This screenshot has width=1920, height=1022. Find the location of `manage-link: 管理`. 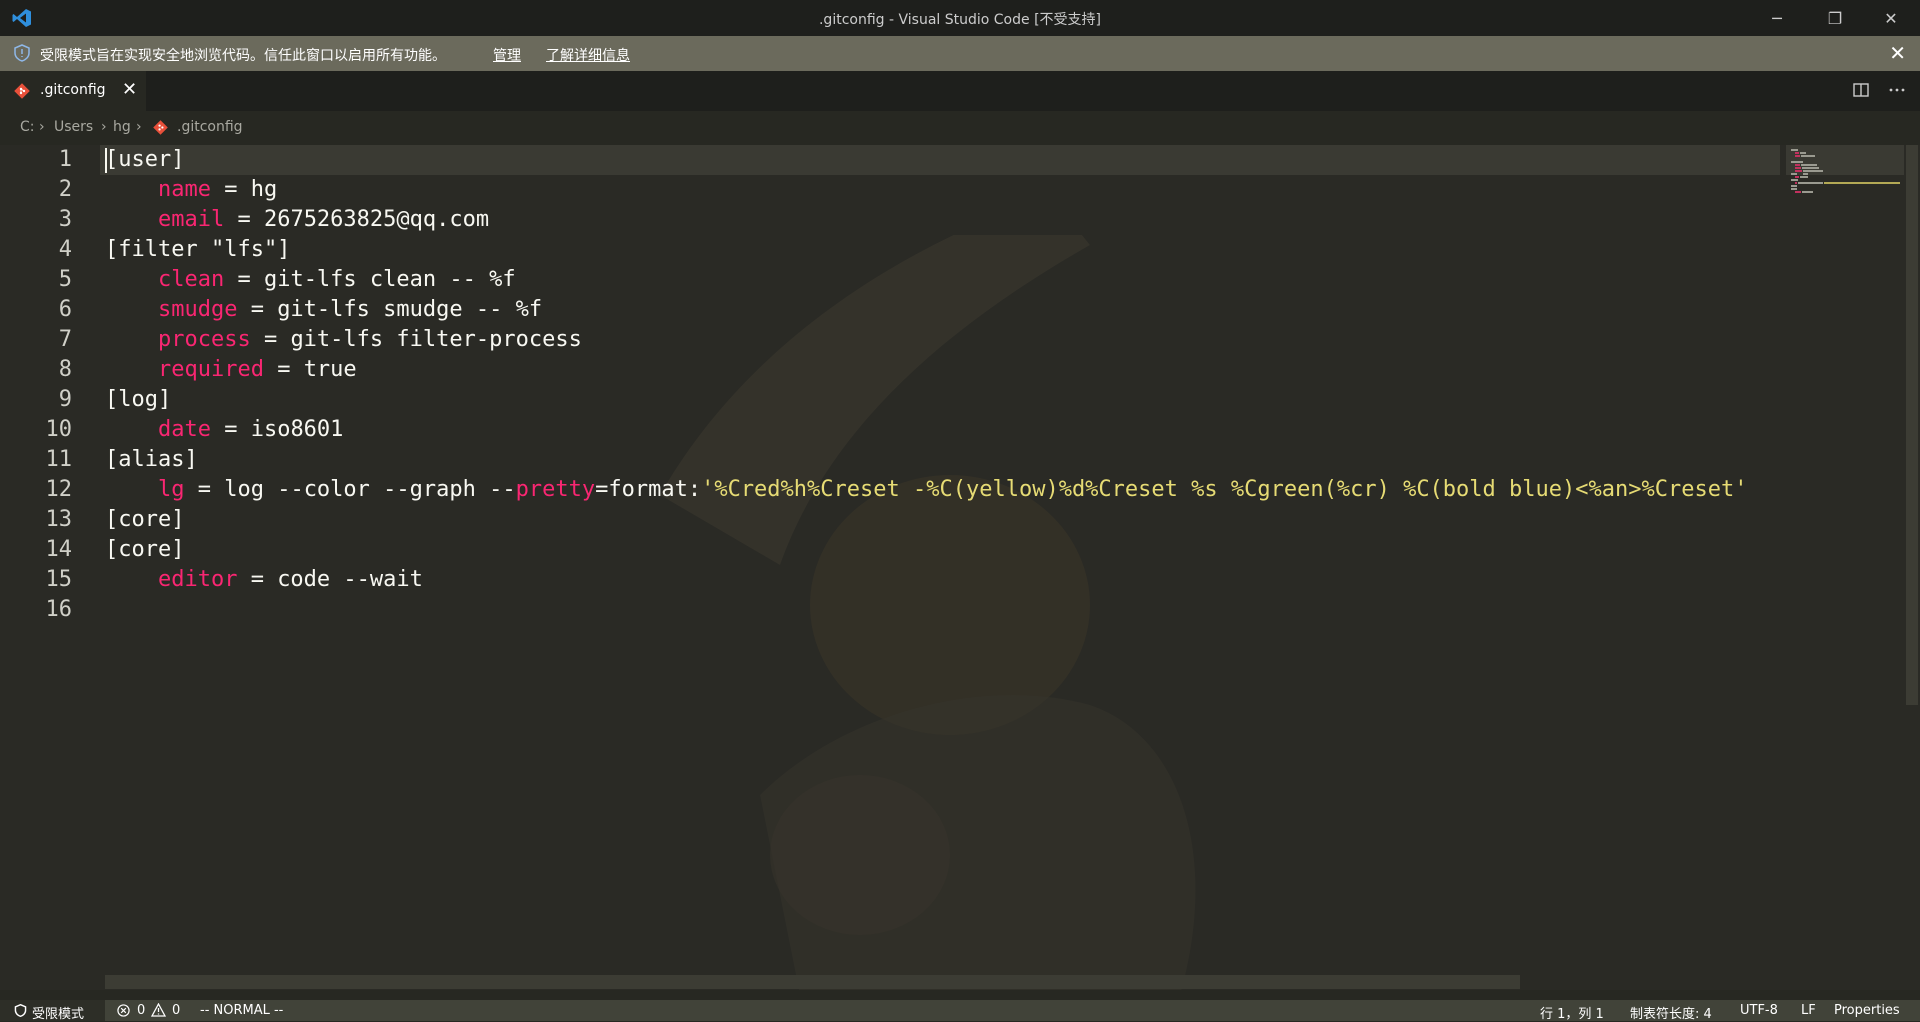

manage-link: 管理 is located at coordinates (507, 55).